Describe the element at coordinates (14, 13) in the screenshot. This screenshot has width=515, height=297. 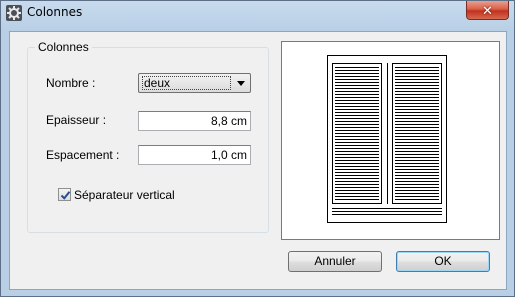
I see `gear-icon` at that location.